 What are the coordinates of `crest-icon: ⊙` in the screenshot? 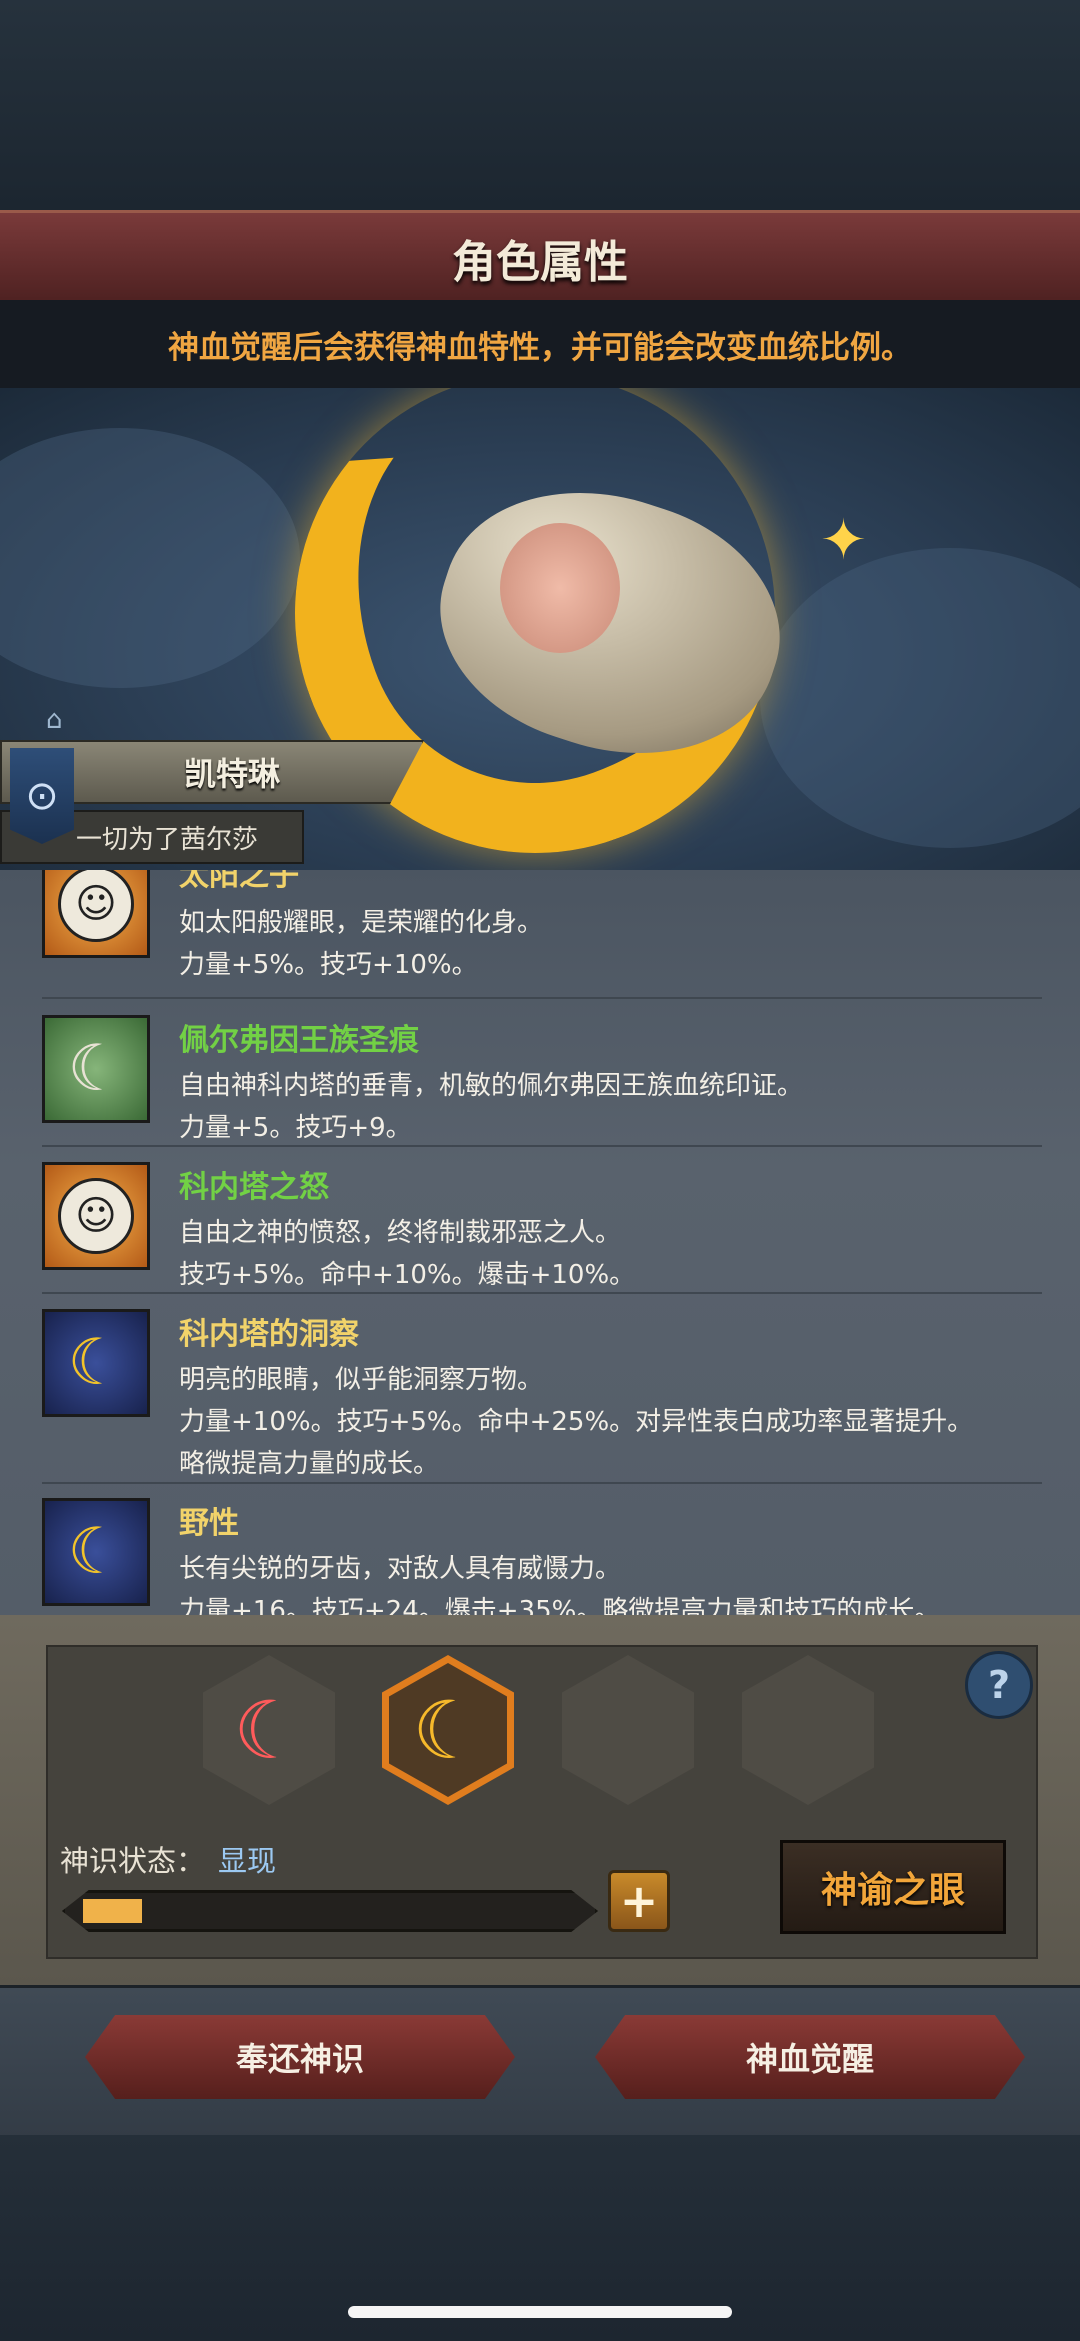 It's located at (42, 796).